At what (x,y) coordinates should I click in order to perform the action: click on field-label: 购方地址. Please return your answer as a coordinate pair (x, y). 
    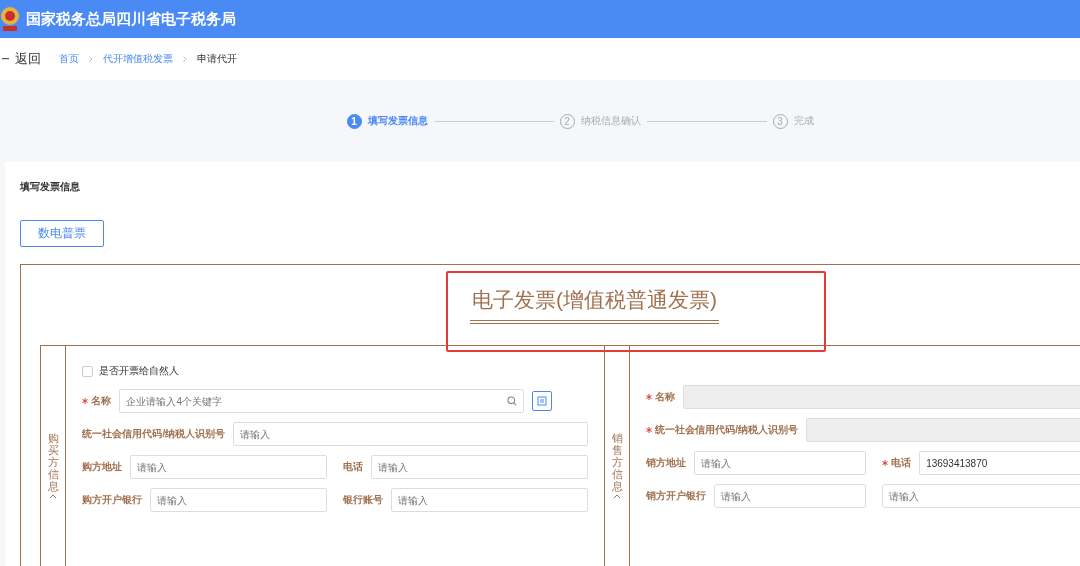
    Looking at the image, I should click on (102, 467).